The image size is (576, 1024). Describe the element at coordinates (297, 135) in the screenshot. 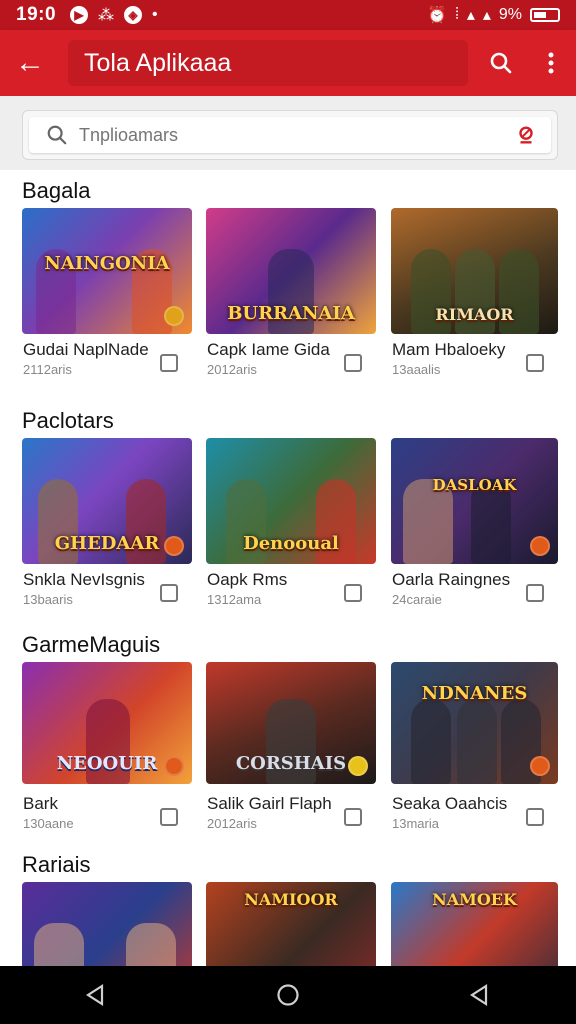

I see `search-input` at that location.